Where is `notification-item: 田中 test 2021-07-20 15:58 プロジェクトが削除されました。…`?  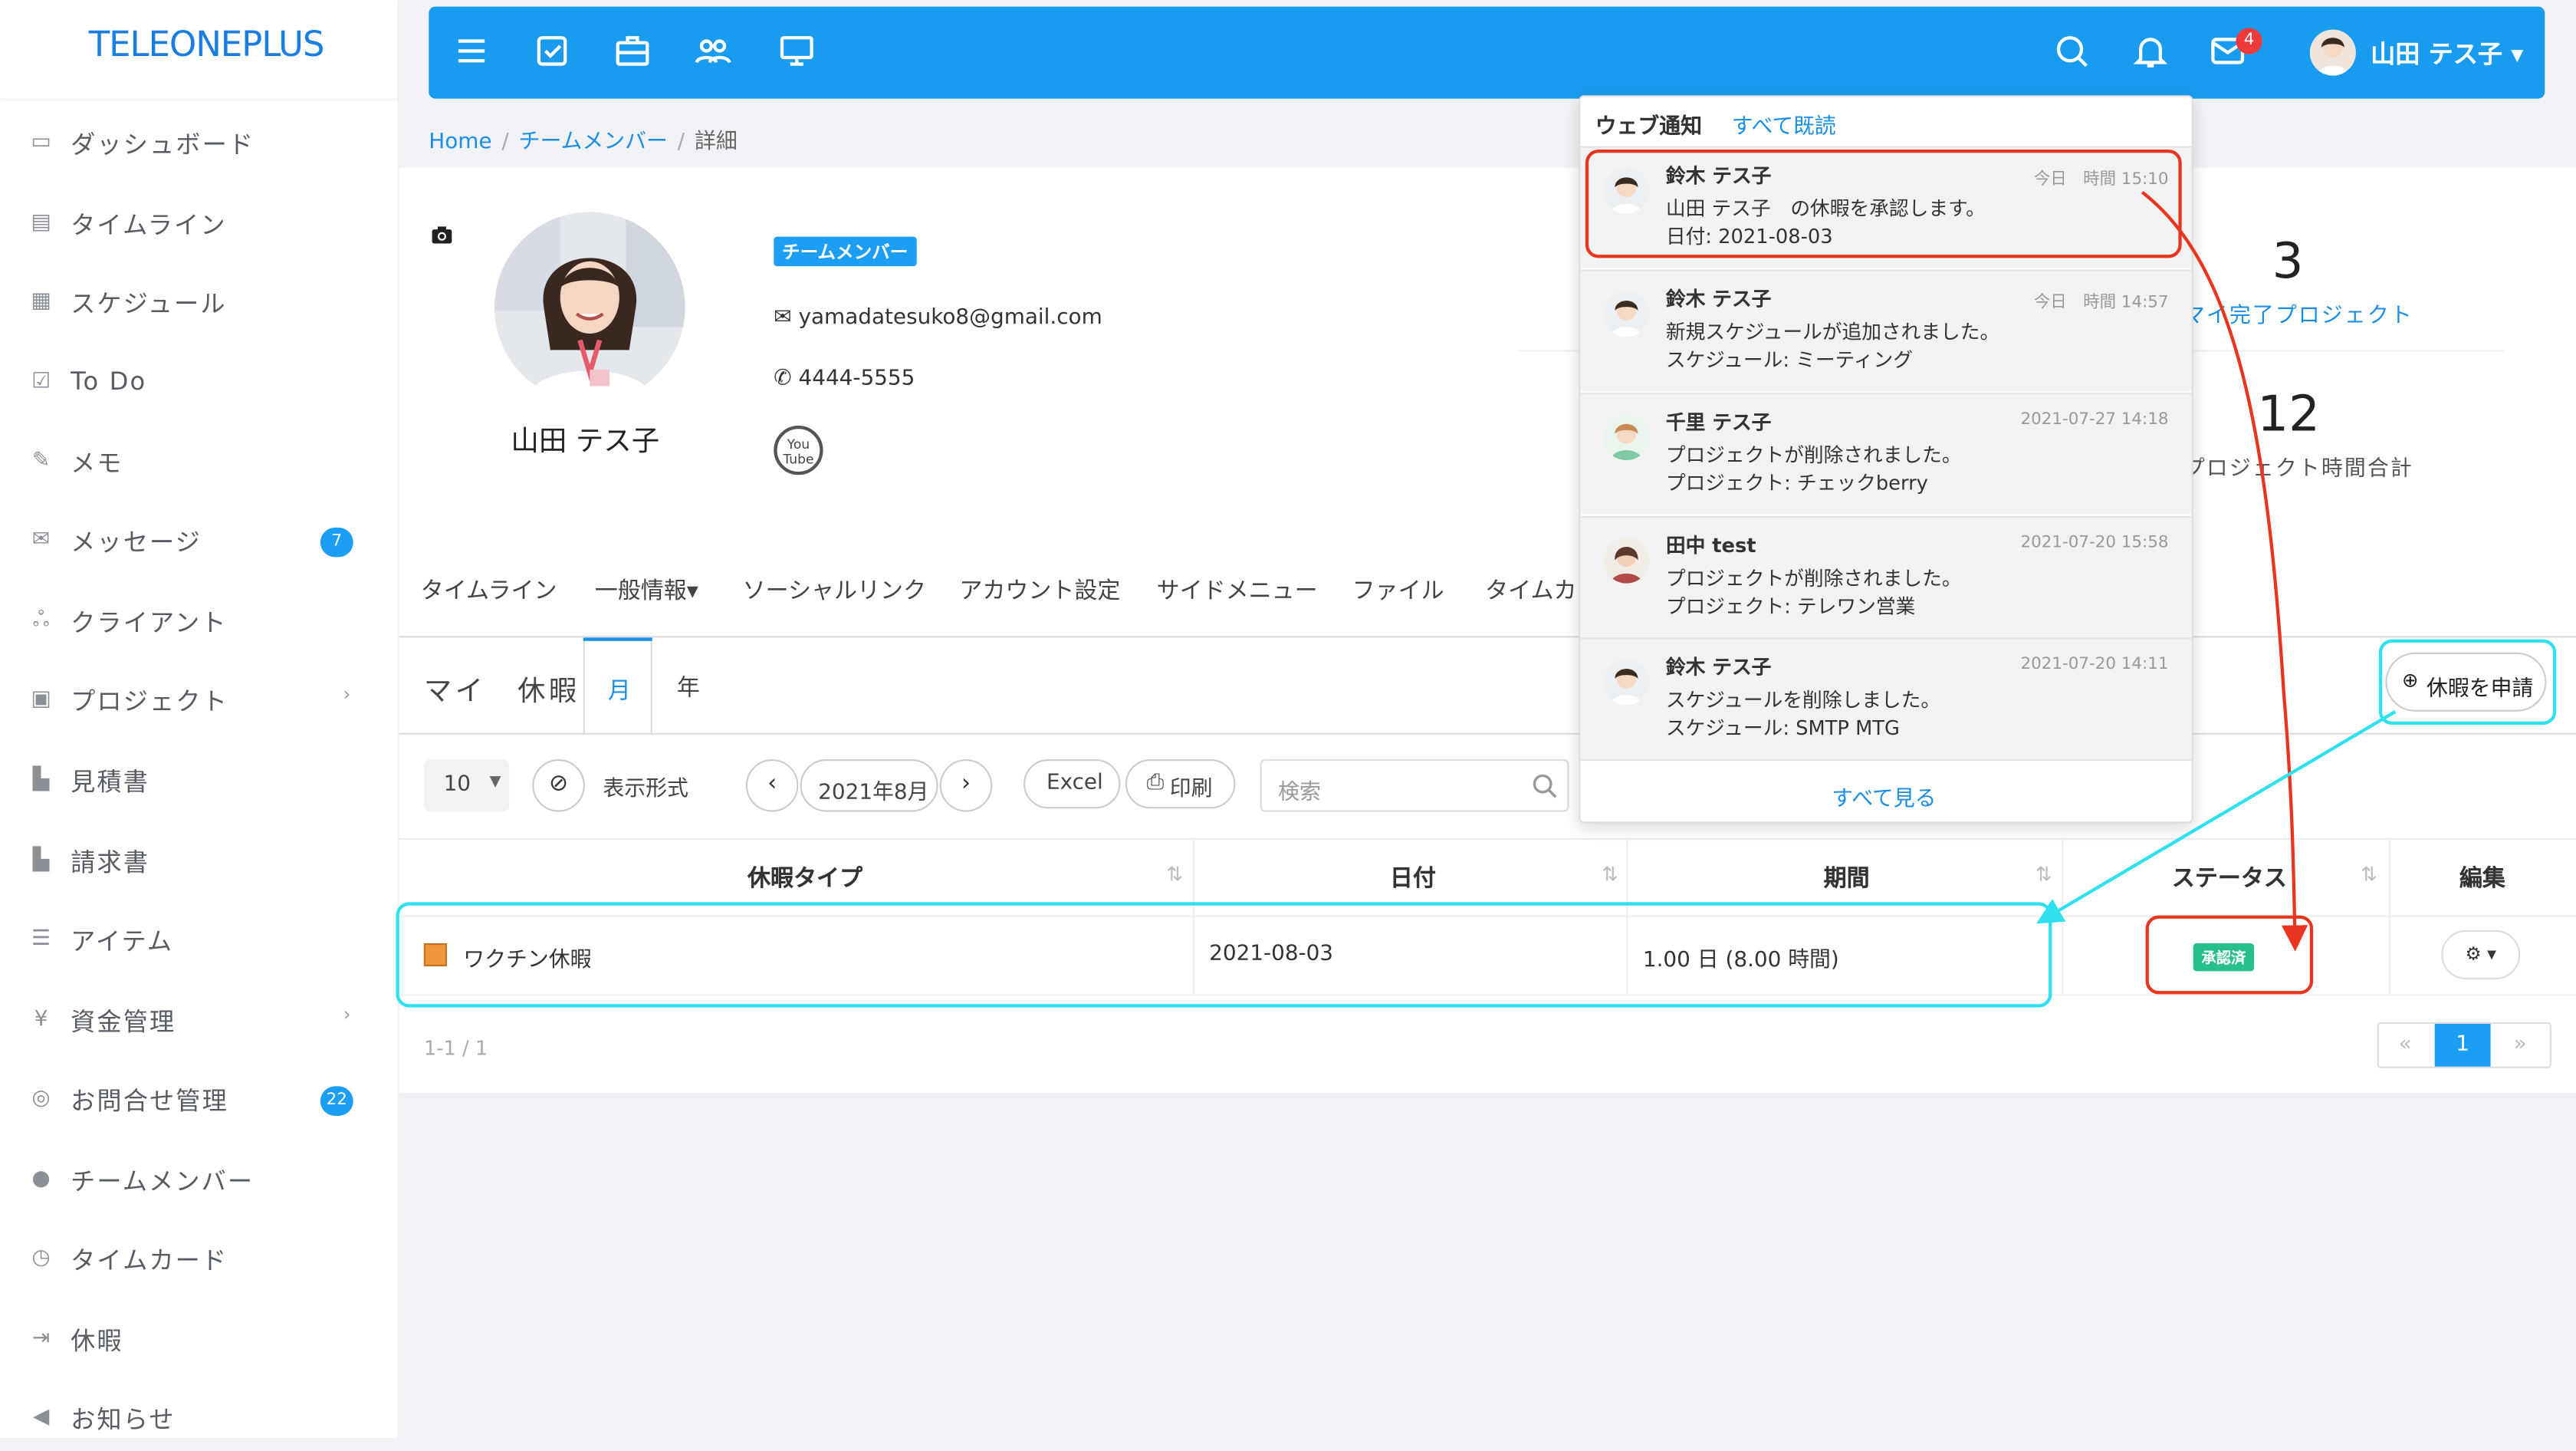
notification-item: 田中 test 2021-07-20 15:58 プロジェクトが削除されました。… is located at coordinates (1886, 576).